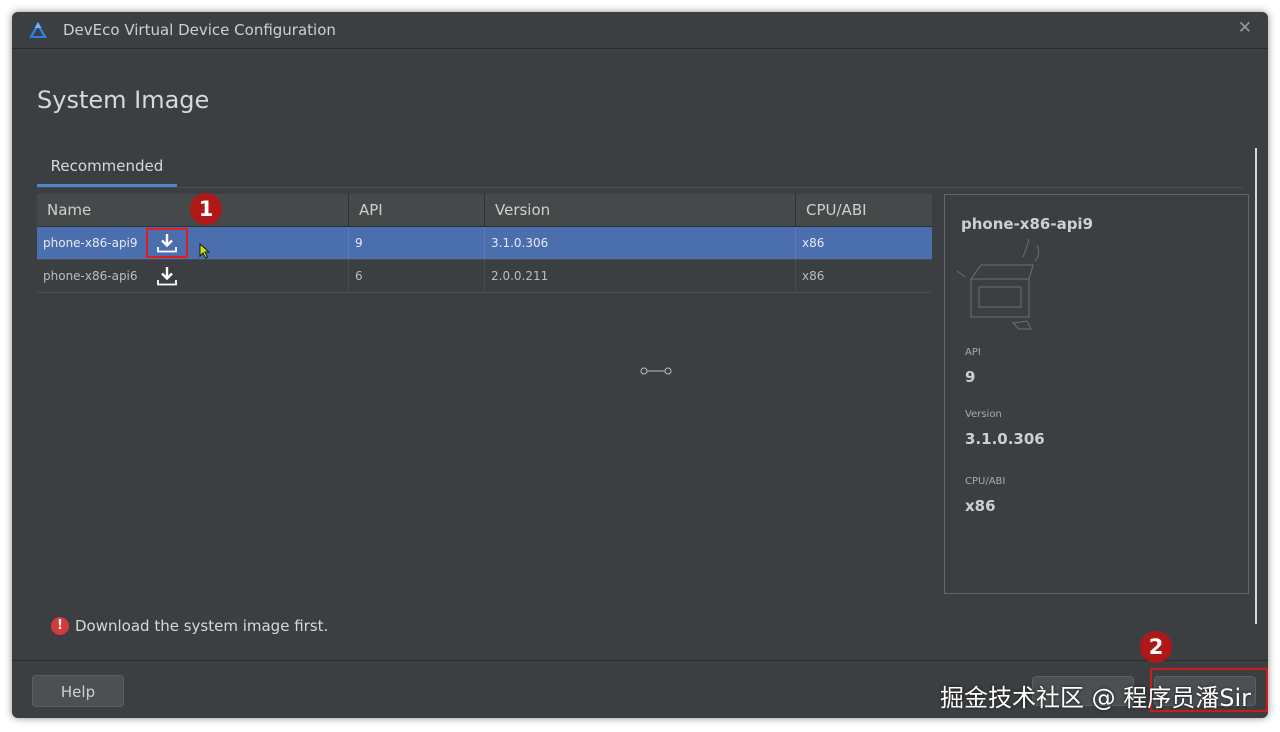  I want to click on error-icon: !, so click(60, 626).